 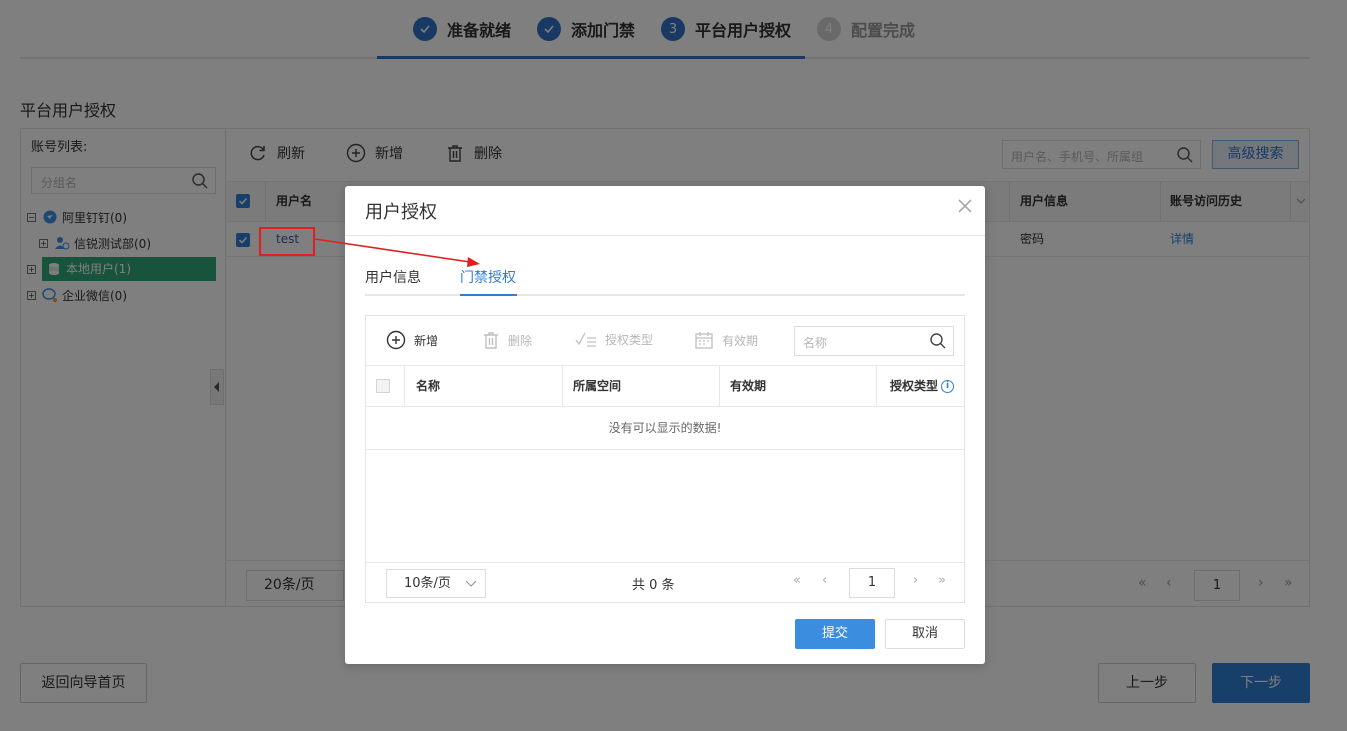 I want to click on first-page-icon: «, so click(x=797, y=580).